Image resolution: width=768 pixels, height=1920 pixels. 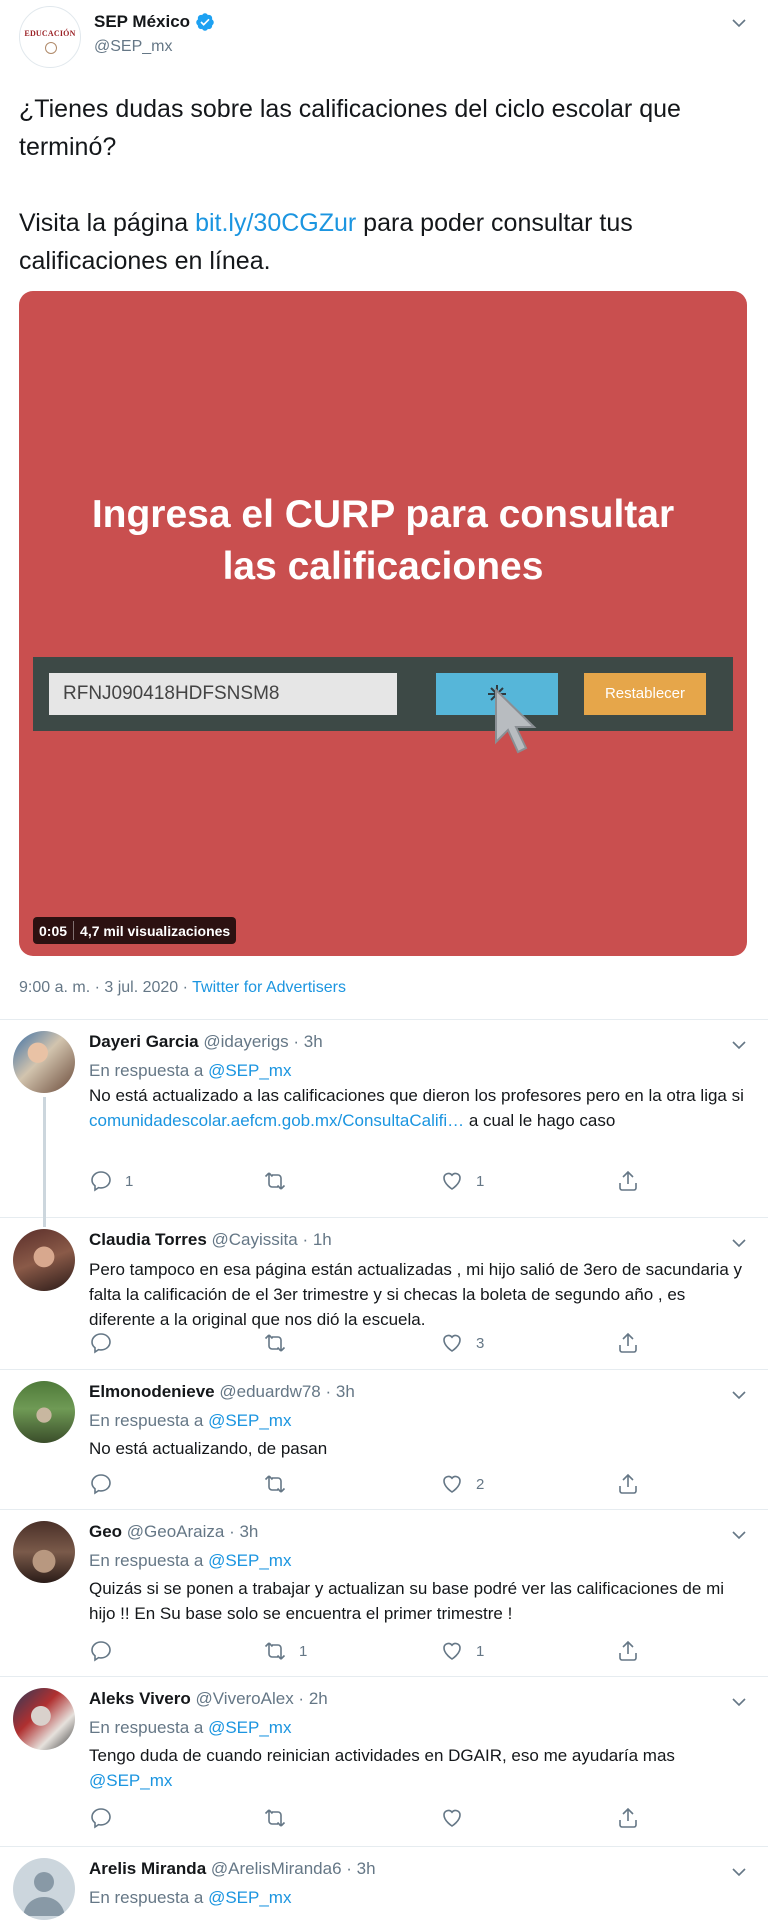 What do you see at coordinates (111, 1181) in the screenshot?
I see `reply-button: 1` at bounding box center [111, 1181].